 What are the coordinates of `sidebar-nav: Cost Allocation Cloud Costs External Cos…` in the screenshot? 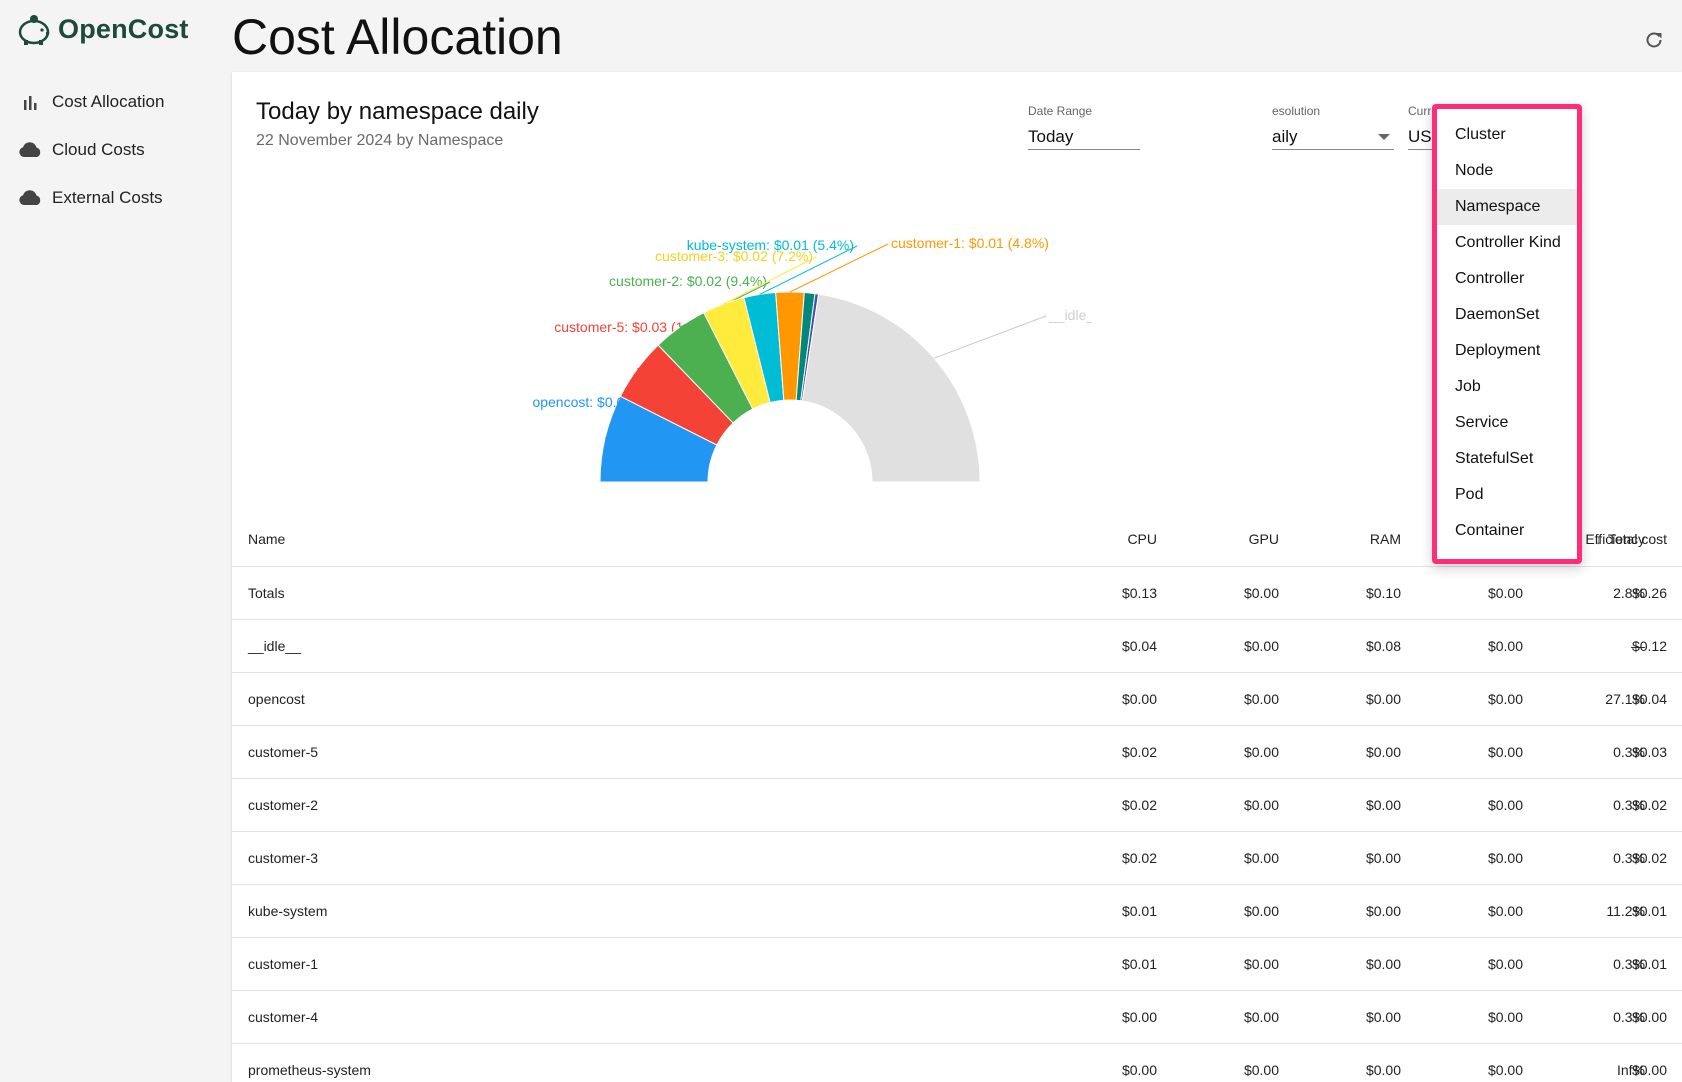 It's located at (110, 150).